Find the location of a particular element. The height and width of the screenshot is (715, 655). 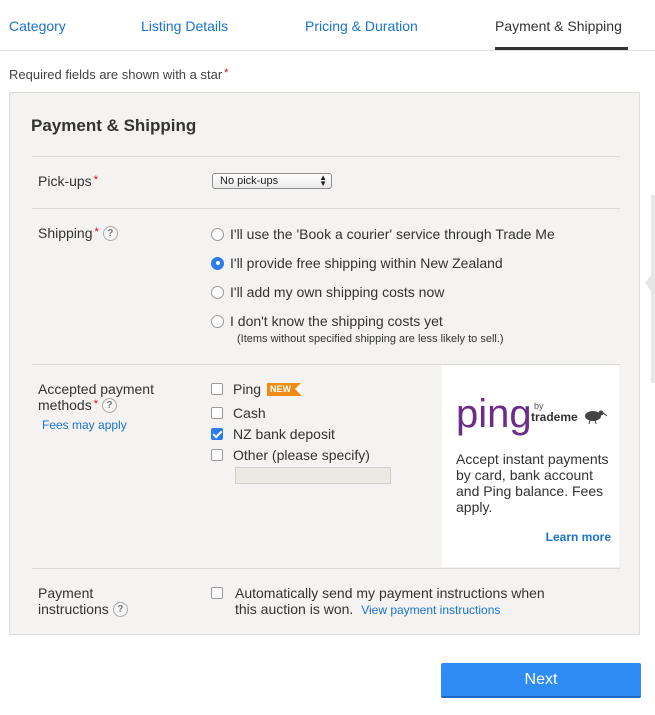

pickups-select: No pick-ups ▲ ▼ is located at coordinates (272, 181).